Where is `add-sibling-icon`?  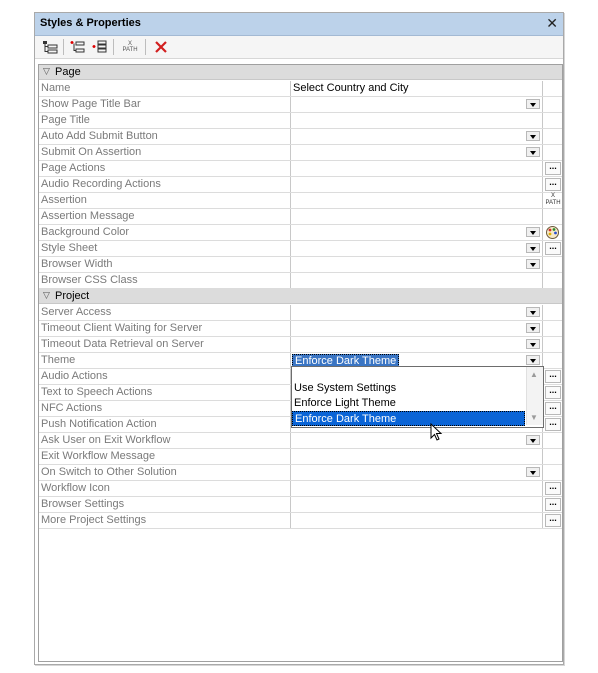 add-sibling-icon is located at coordinates (100, 47).